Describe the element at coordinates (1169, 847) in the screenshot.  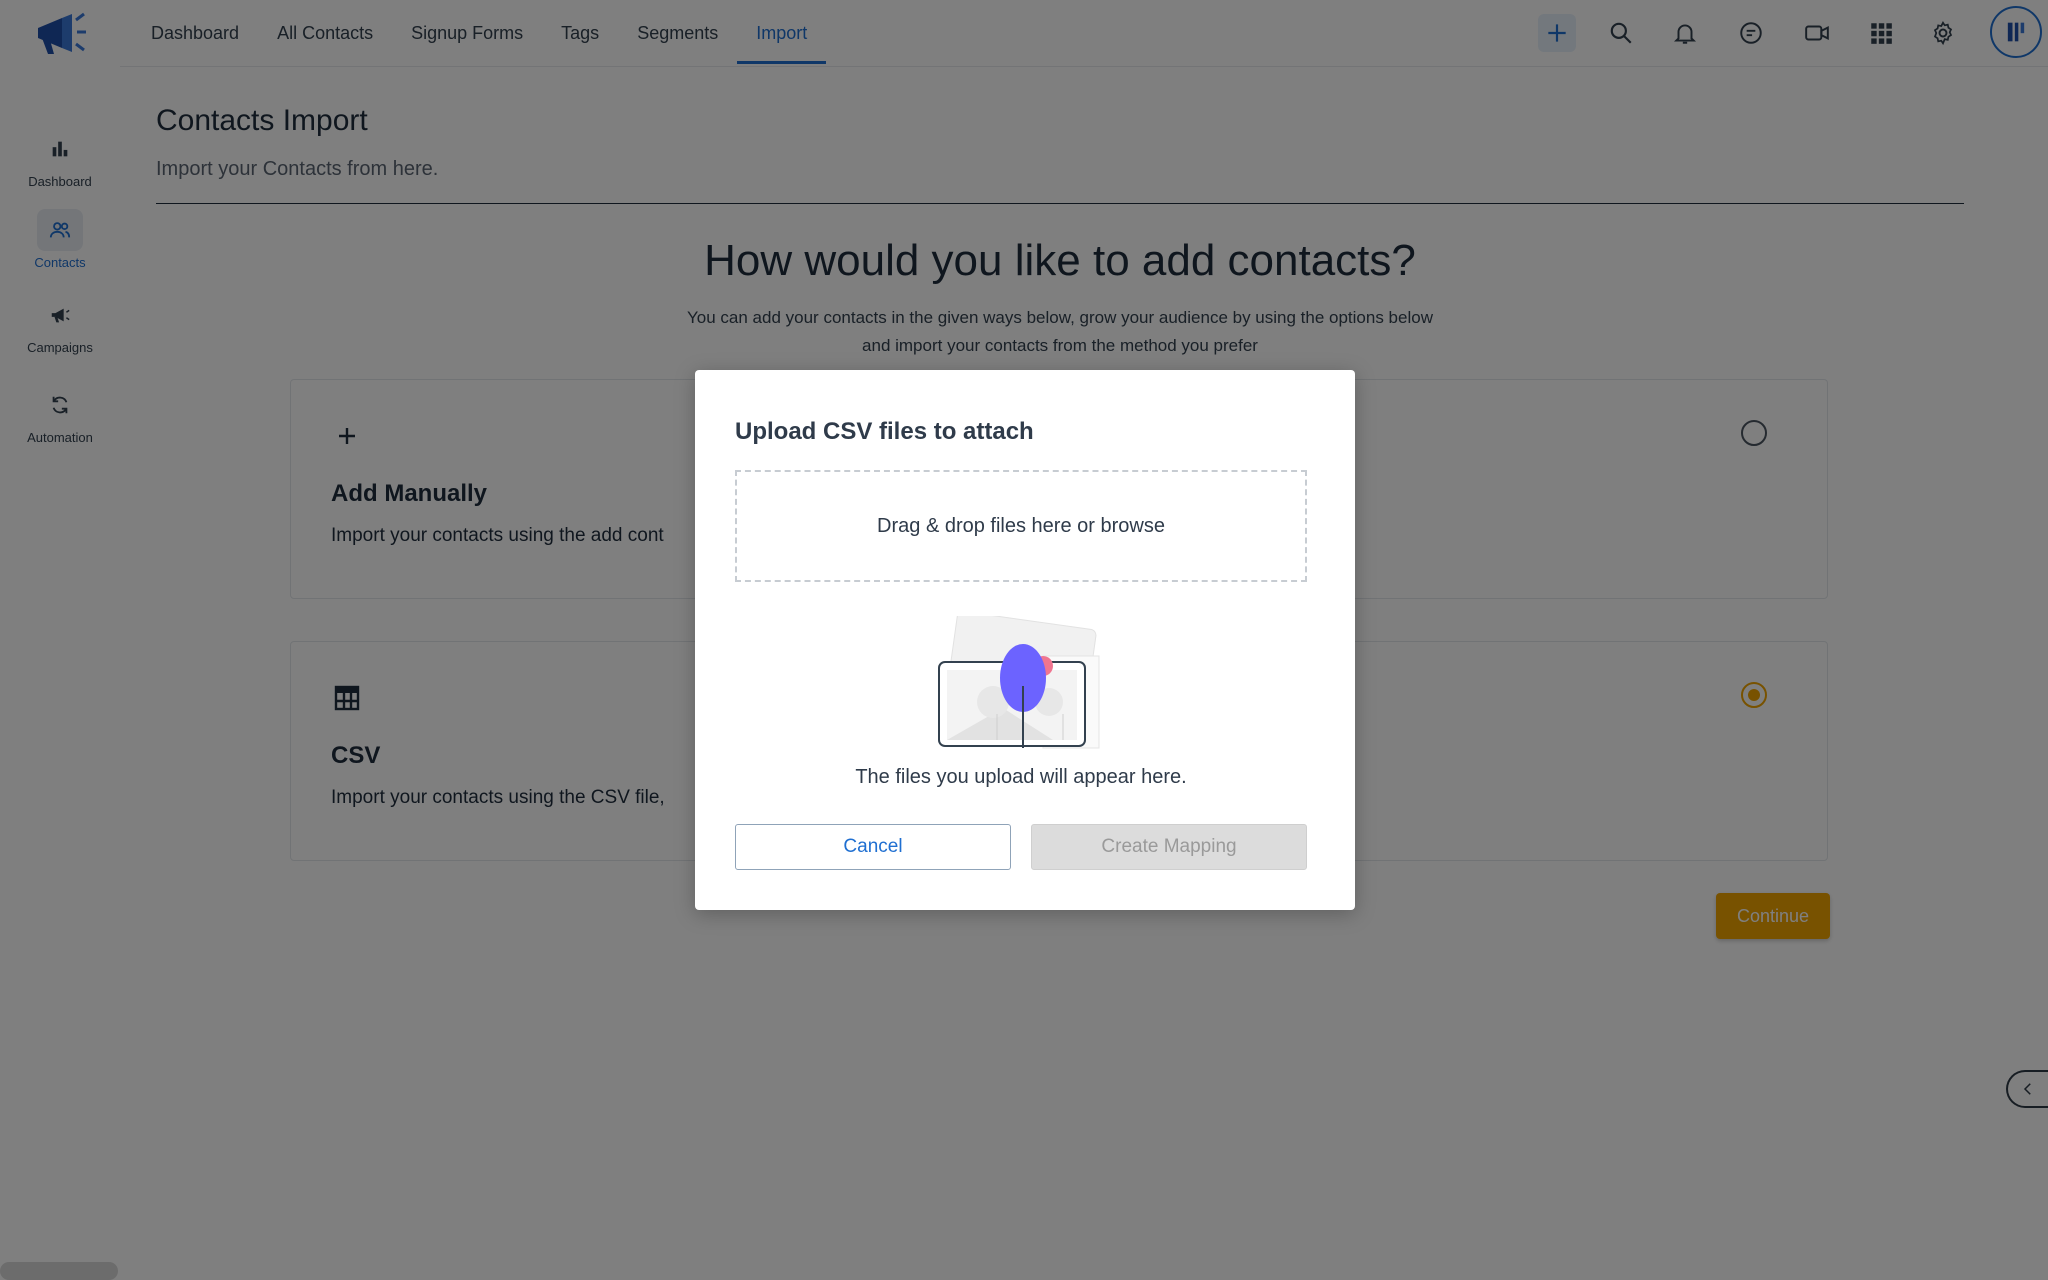
I see `create-mapping-button: Create Mapping` at that location.